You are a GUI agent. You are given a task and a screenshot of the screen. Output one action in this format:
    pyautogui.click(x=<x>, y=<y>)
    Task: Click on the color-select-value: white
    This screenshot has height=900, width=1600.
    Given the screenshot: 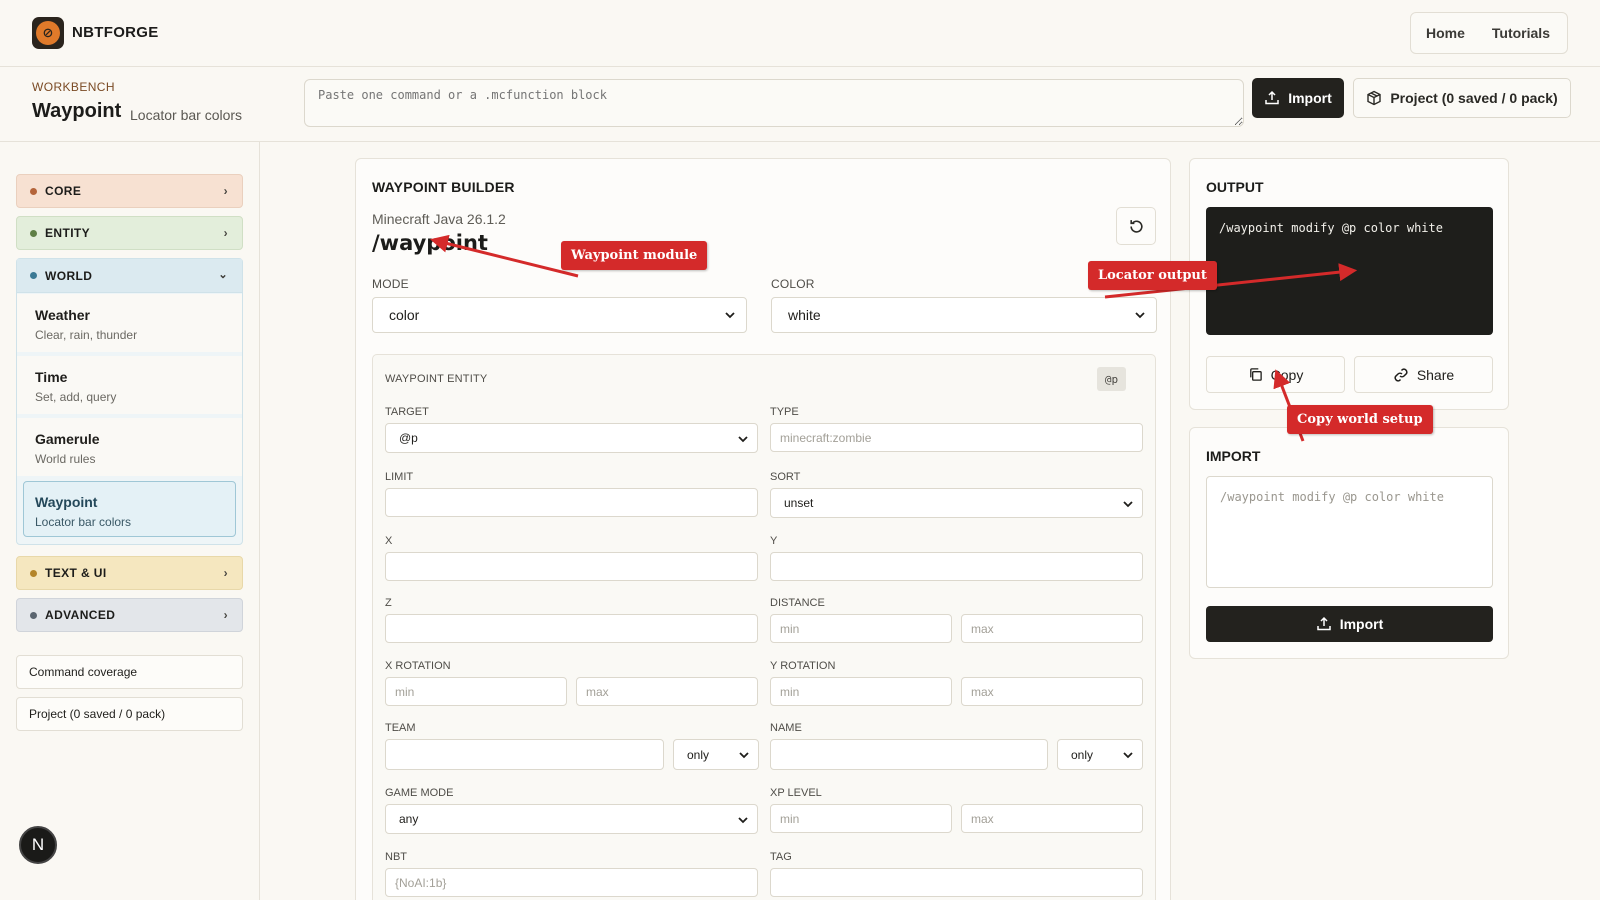 What is the action you would take?
    pyautogui.click(x=804, y=315)
    